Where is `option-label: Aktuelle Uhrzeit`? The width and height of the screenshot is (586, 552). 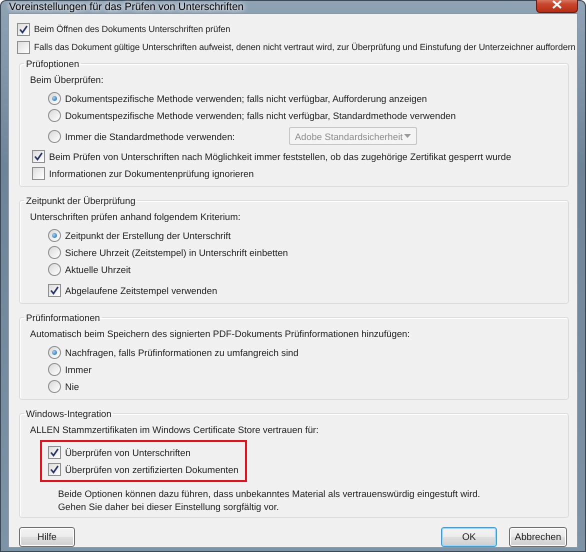 option-label: Aktuelle Uhrzeit is located at coordinates (98, 269).